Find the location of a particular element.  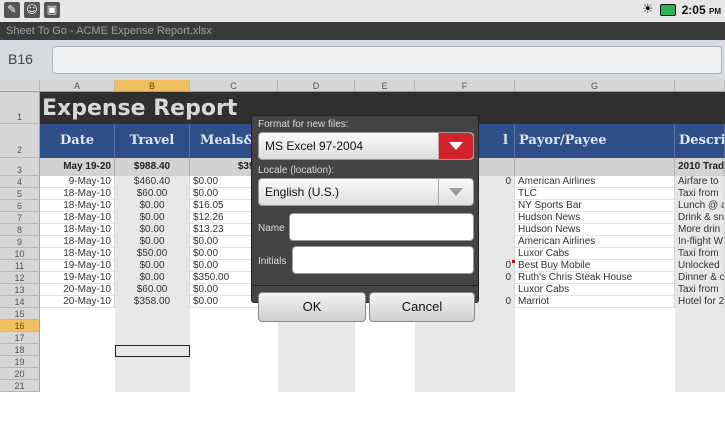

row-header-16: 16 is located at coordinates (20, 326).